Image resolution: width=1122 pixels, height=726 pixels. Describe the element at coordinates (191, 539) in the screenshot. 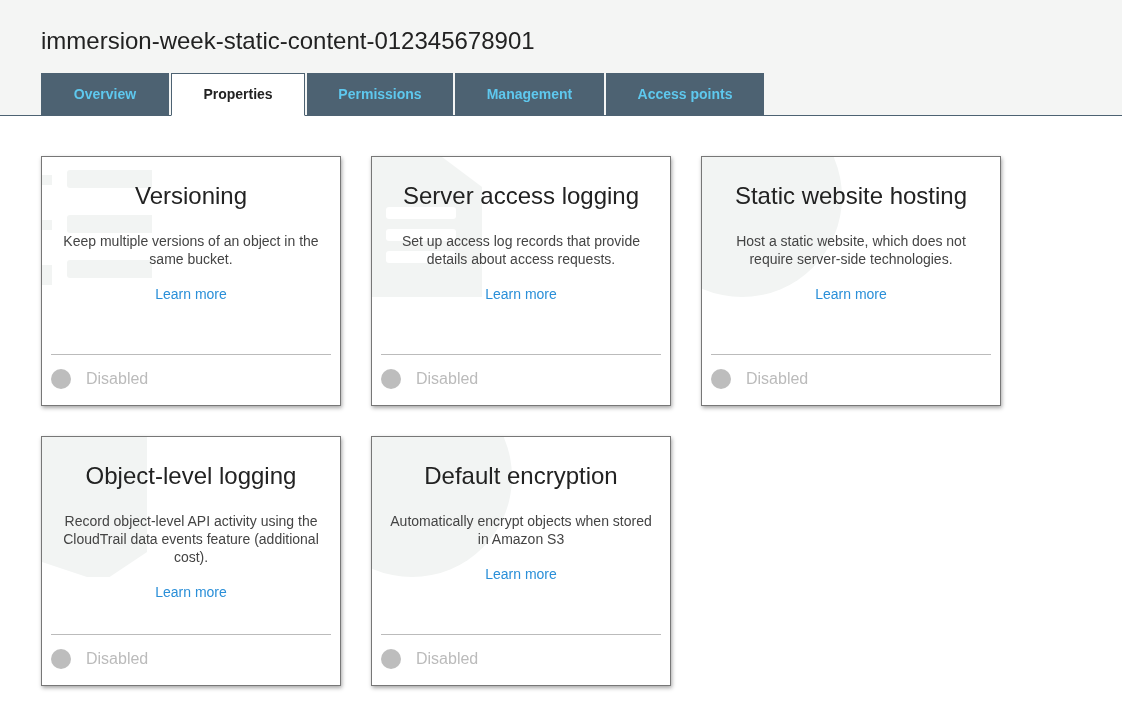

I see `card-description: Record object-level API activity using the CloudTrail data events feature (additional cost).` at that location.